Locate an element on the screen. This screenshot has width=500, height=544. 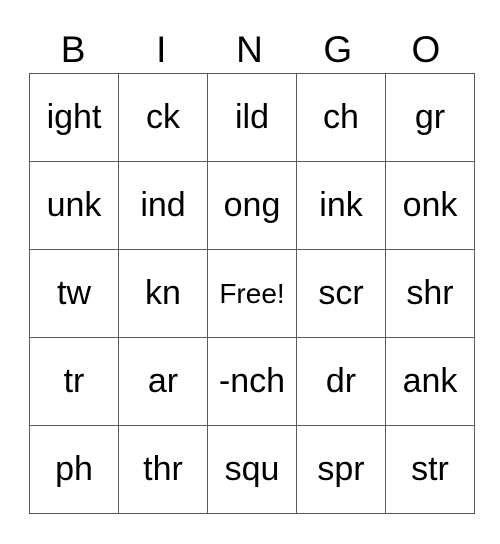
bingo-row: ight ck ild ch gr is located at coordinates (252, 117).